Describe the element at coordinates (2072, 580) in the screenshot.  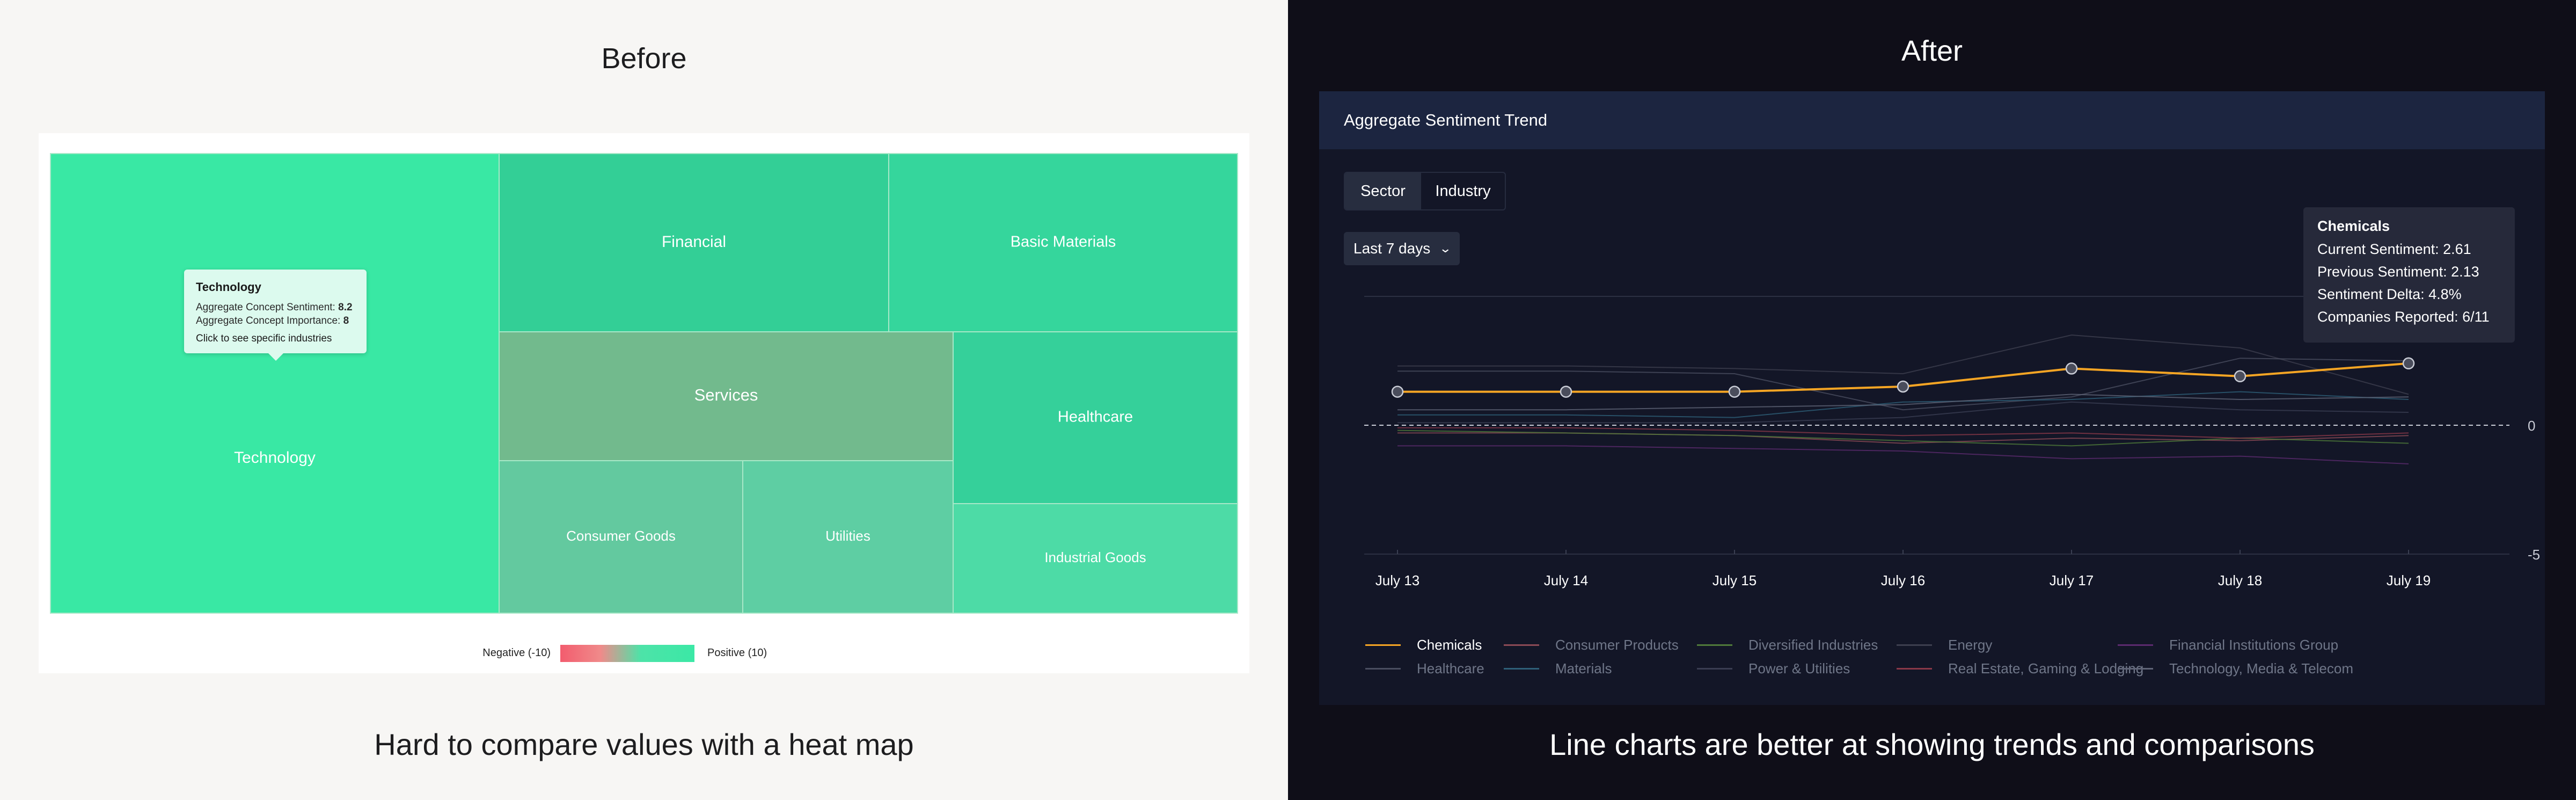
I see `x-tick-label: July 17` at that location.